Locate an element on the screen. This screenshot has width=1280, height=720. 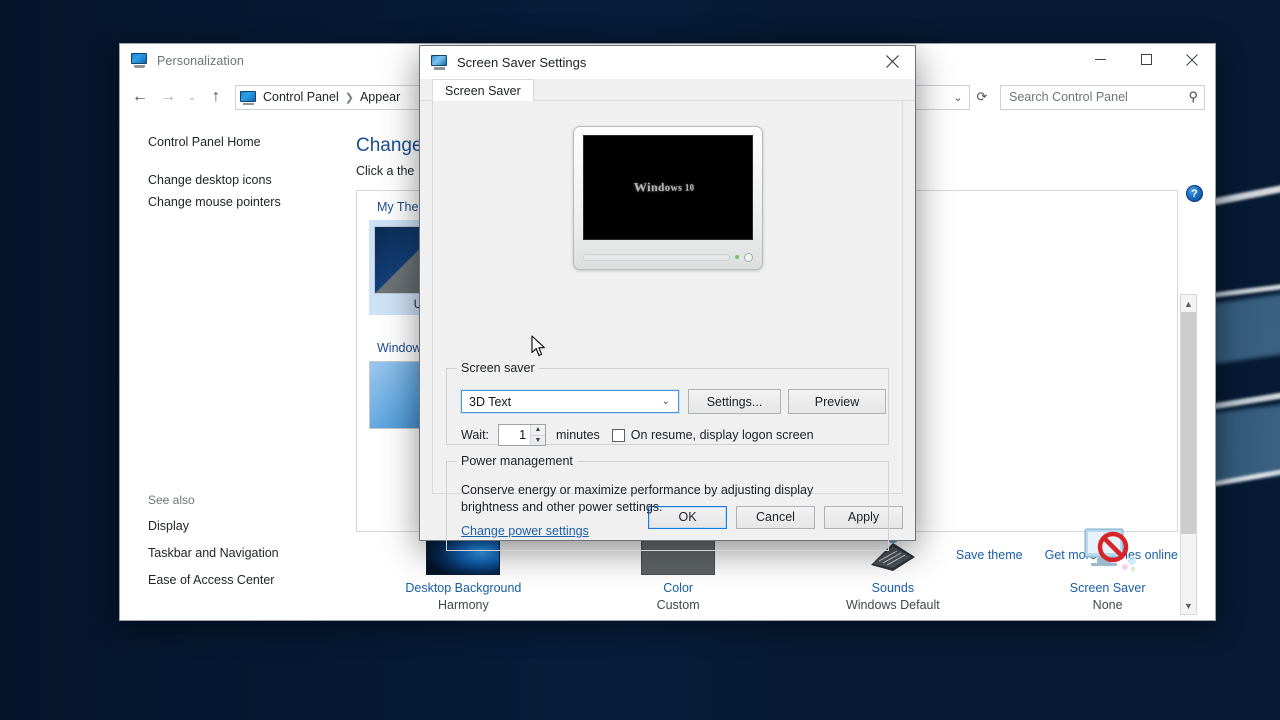
search-icon: ⚲ is located at coordinates (1193, 96).